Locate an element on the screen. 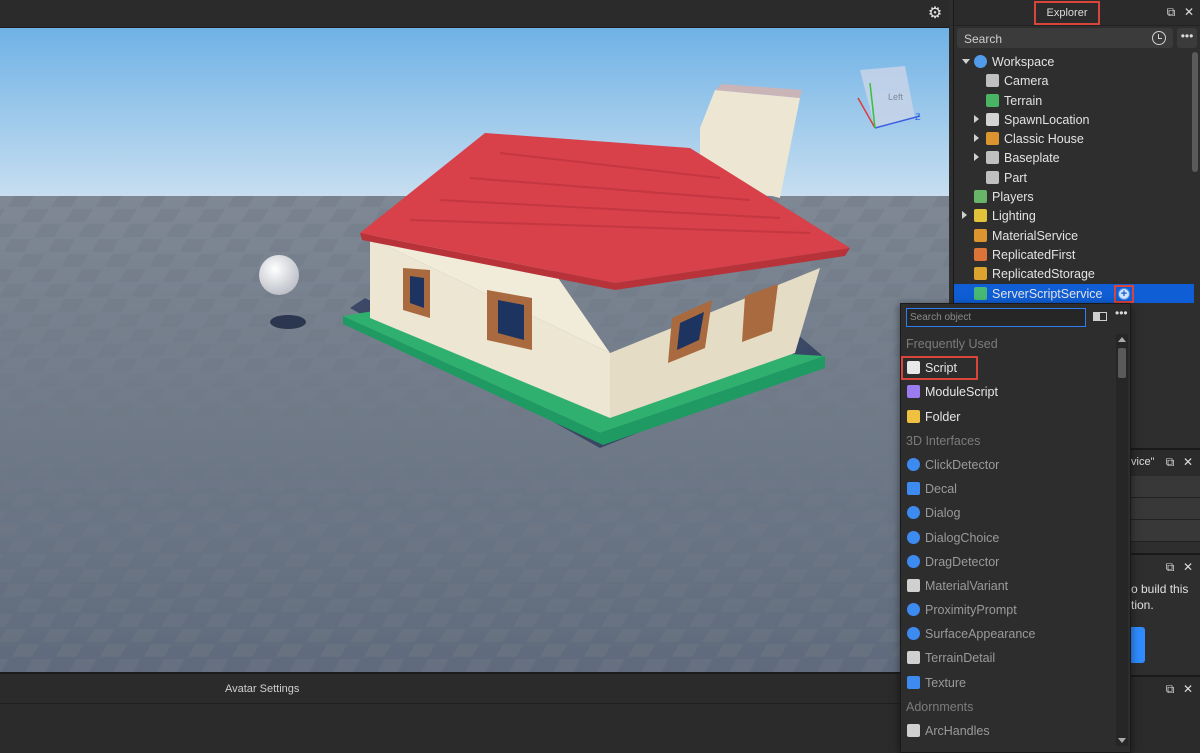  tree-item-label: Lighting is located at coordinates (1014, 216).